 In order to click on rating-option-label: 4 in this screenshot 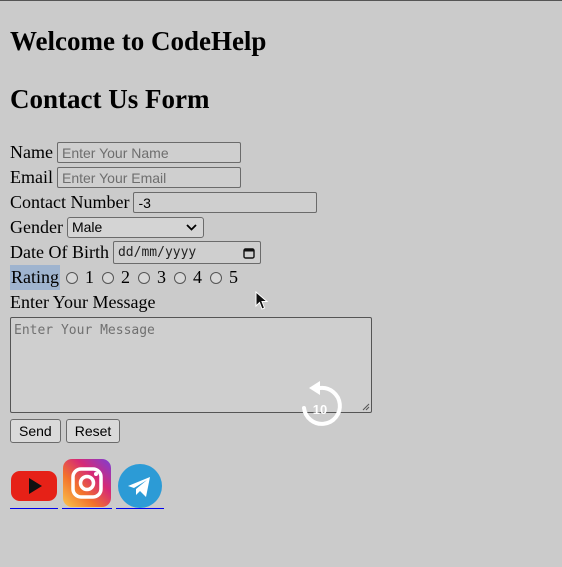, I will do `click(197, 277)`.